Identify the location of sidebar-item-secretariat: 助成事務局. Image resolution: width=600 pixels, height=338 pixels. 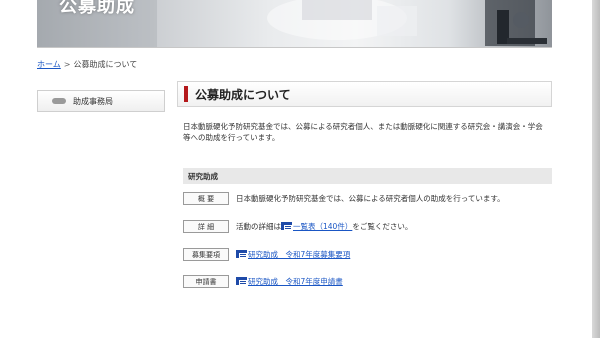
(101, 101).